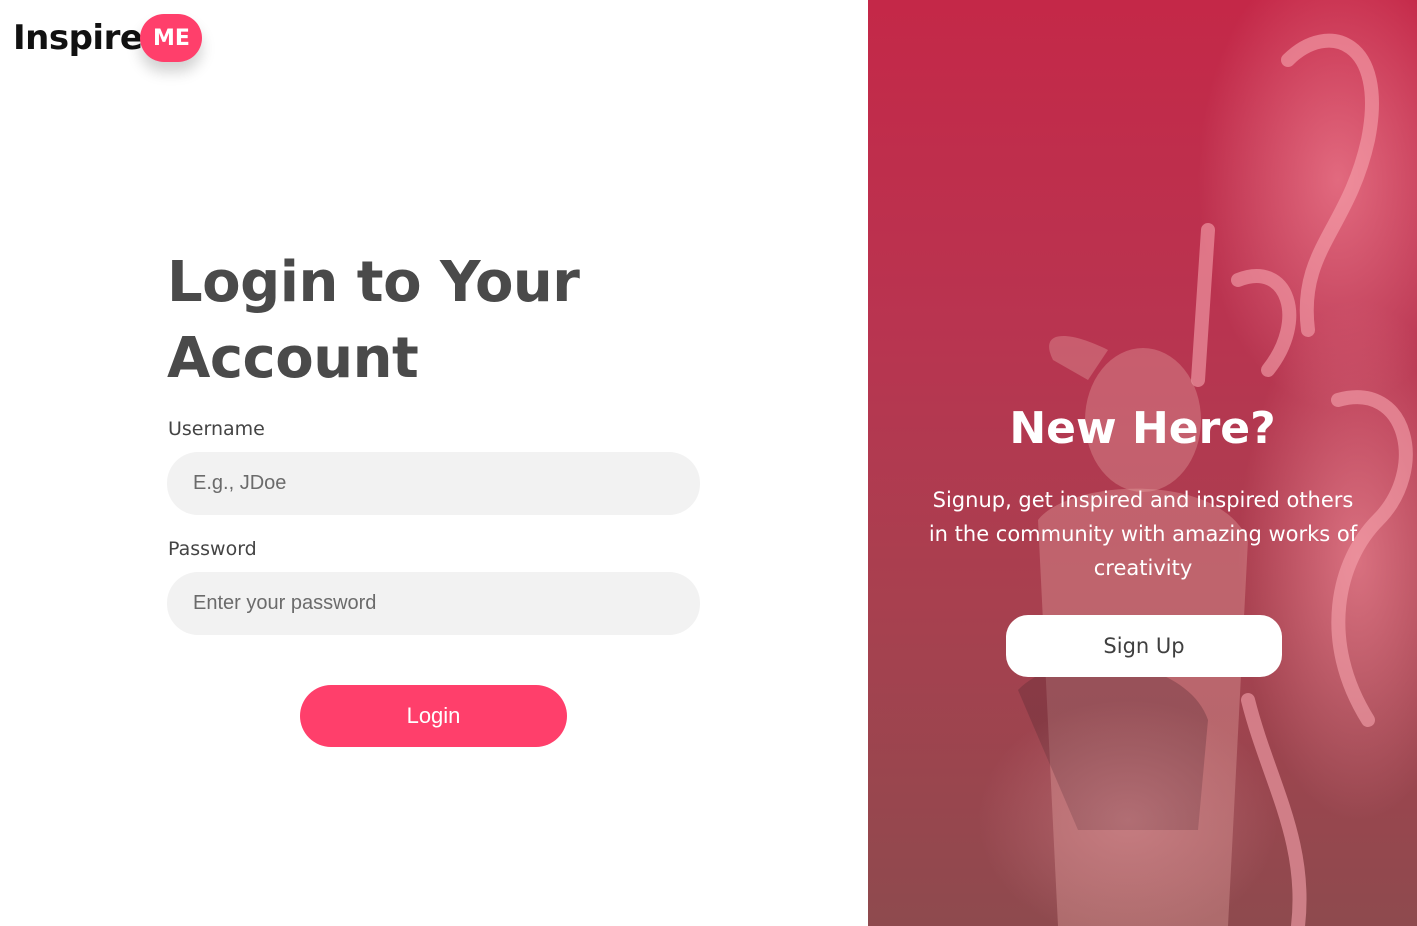 The image size is (1417, 926). I want to click on page-title: Login to Your Account, so click(373, 320).